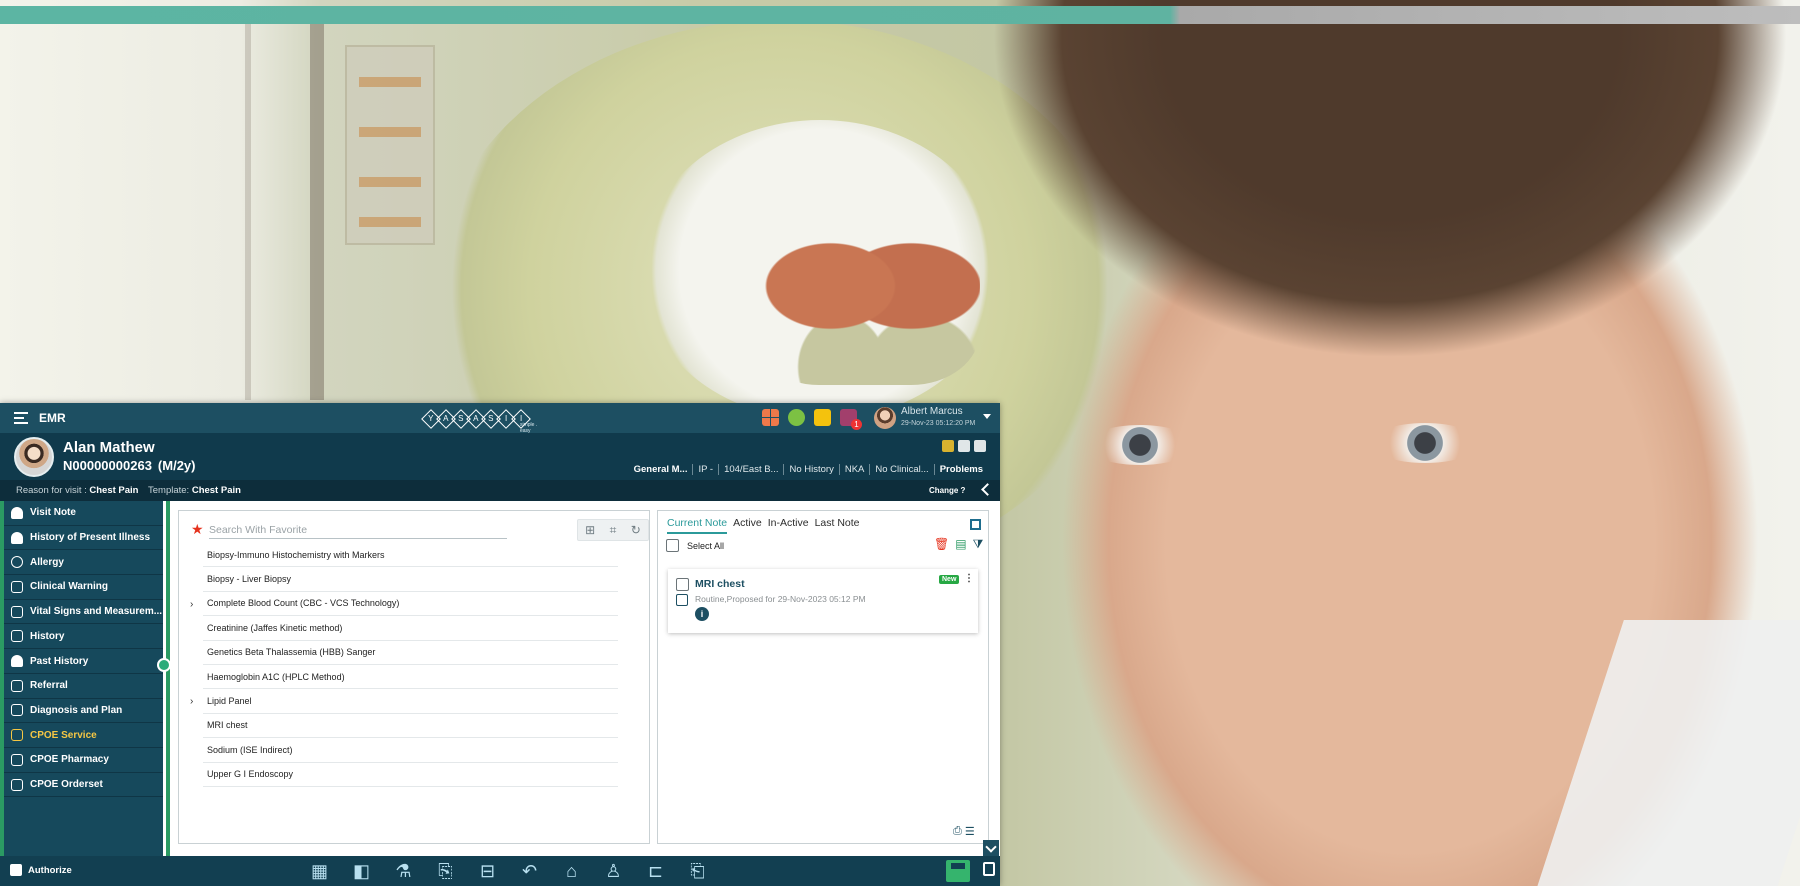  What do you see at coordinates (837, 525) in the screenshot?
I see `tab-last-note: Last Note` at bounding box center [837, 525].